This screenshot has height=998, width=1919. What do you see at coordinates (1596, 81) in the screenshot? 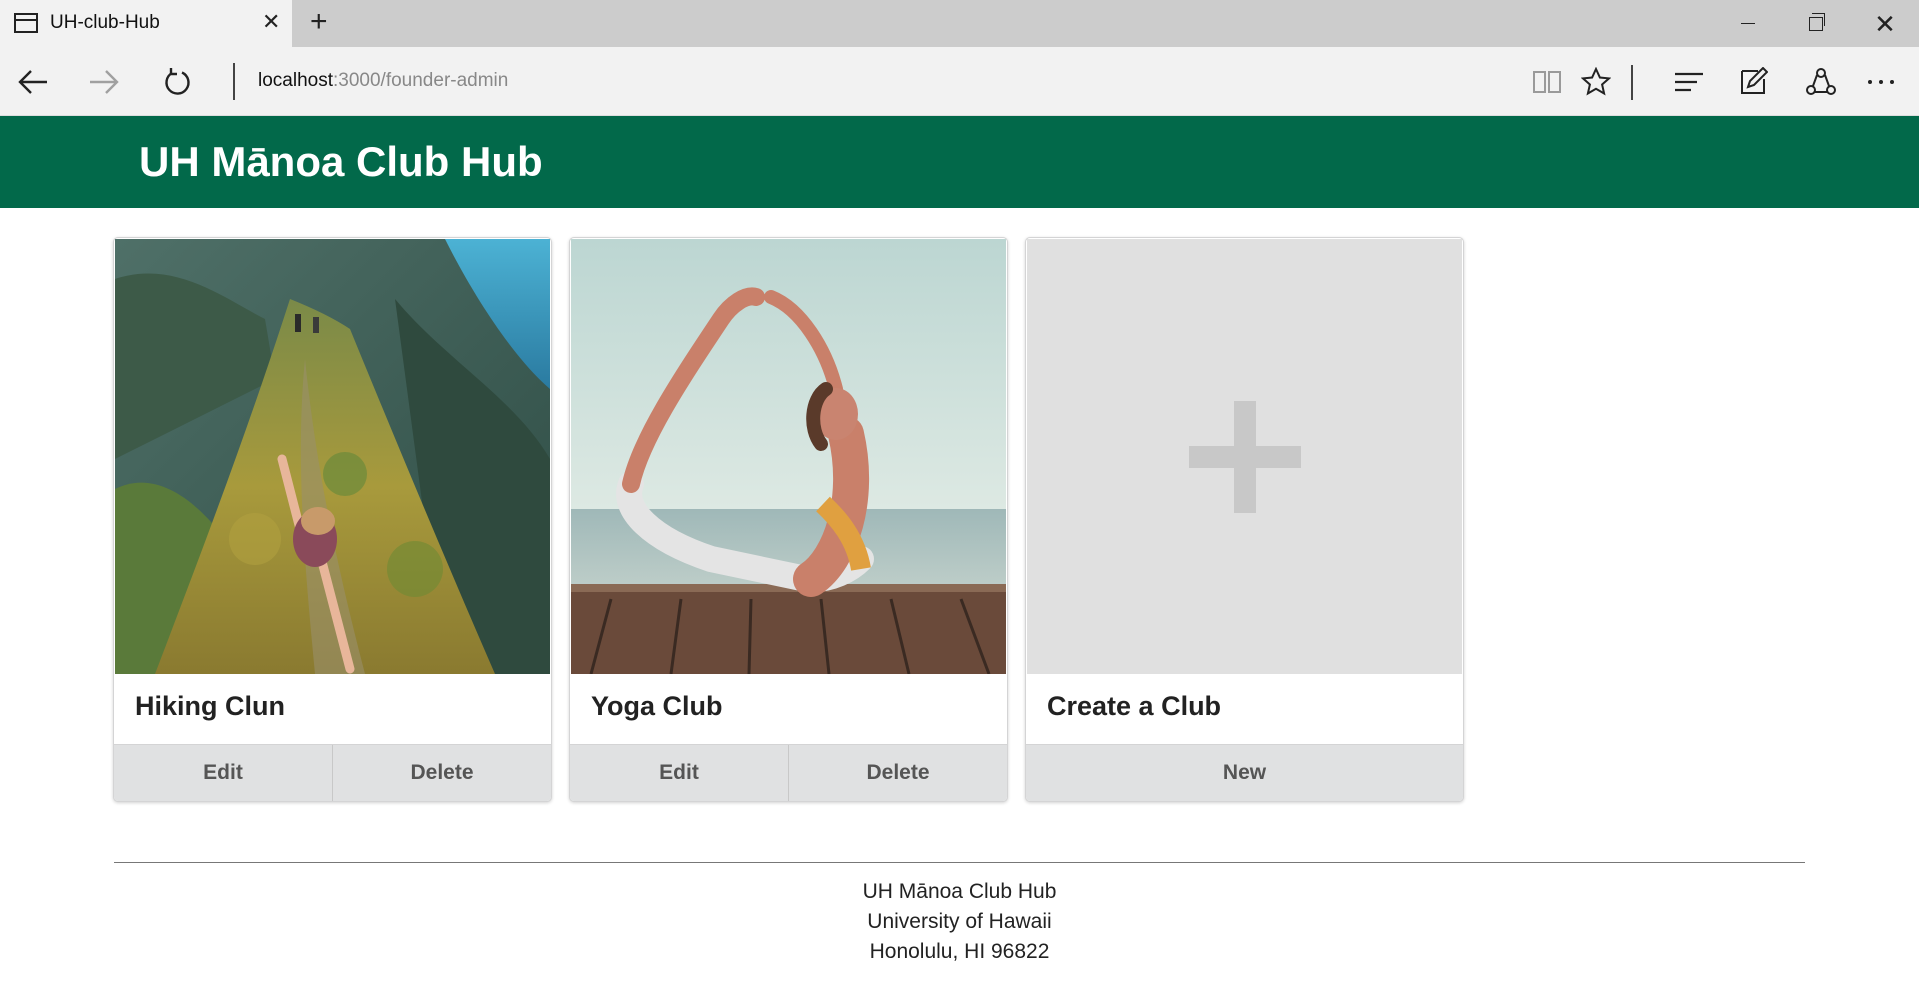
I see `favorite-star-icon` at bounding box center [1596, 81].